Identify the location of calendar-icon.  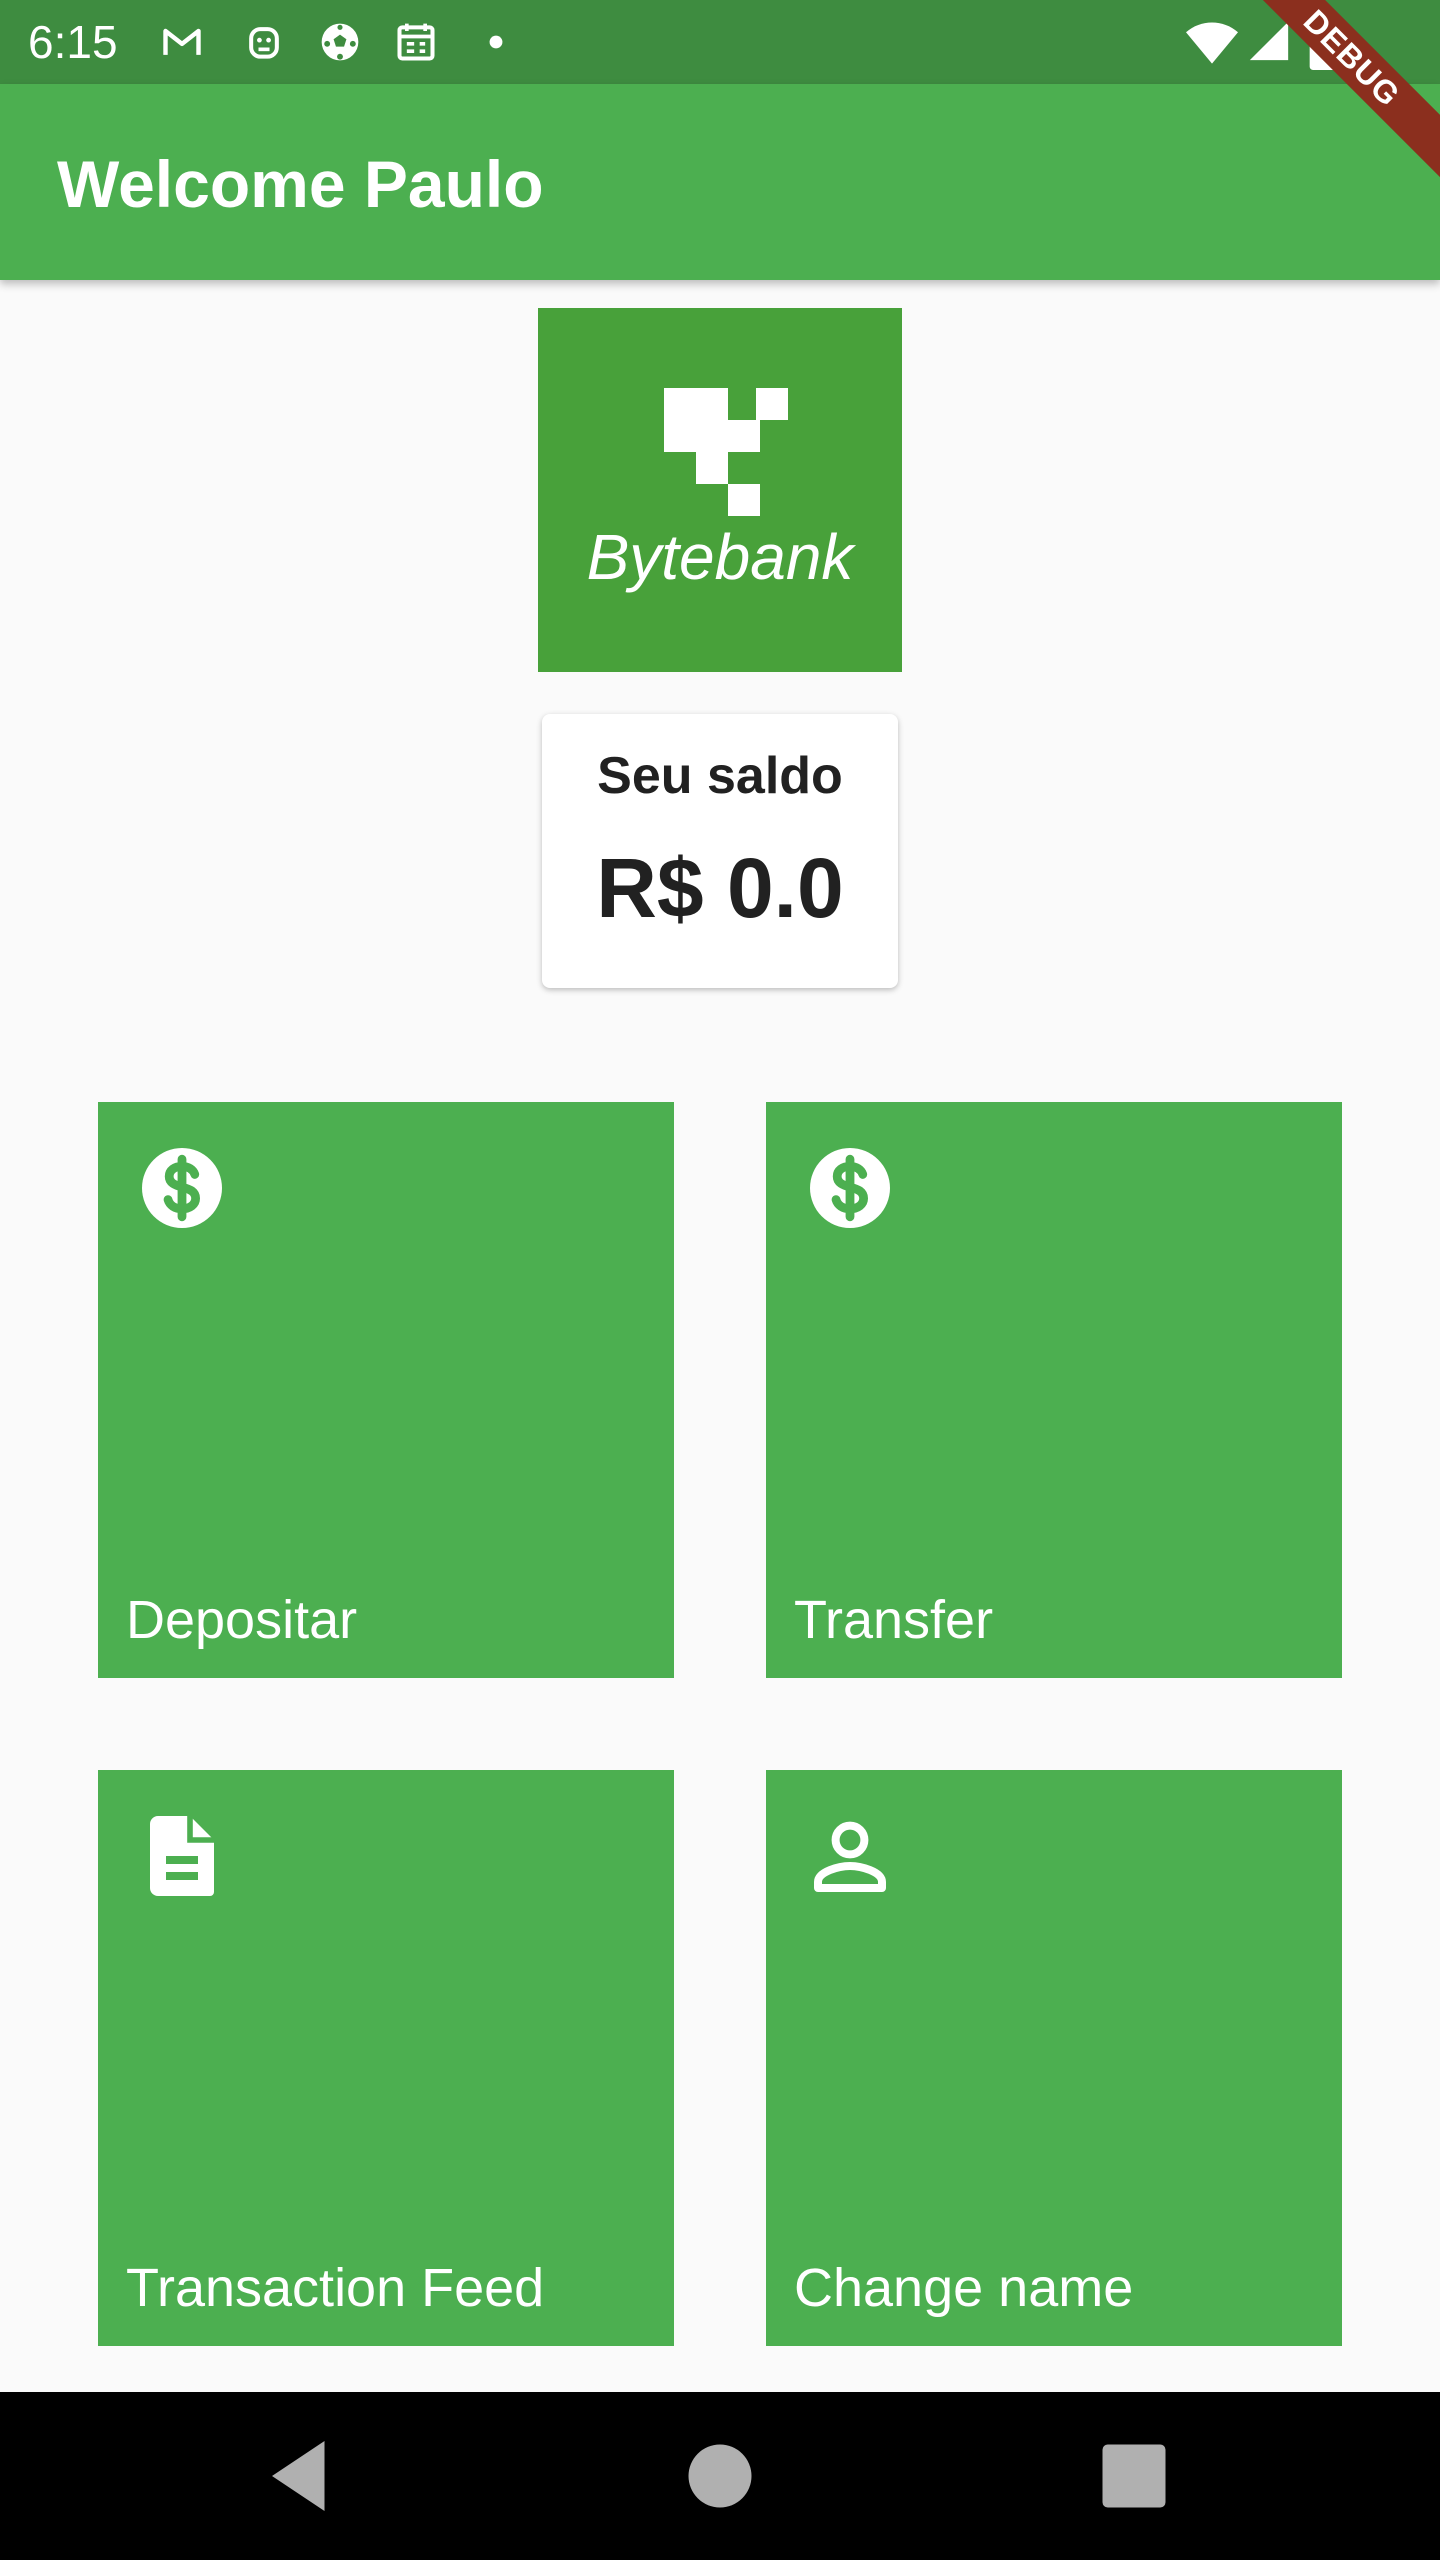
(416, 42).